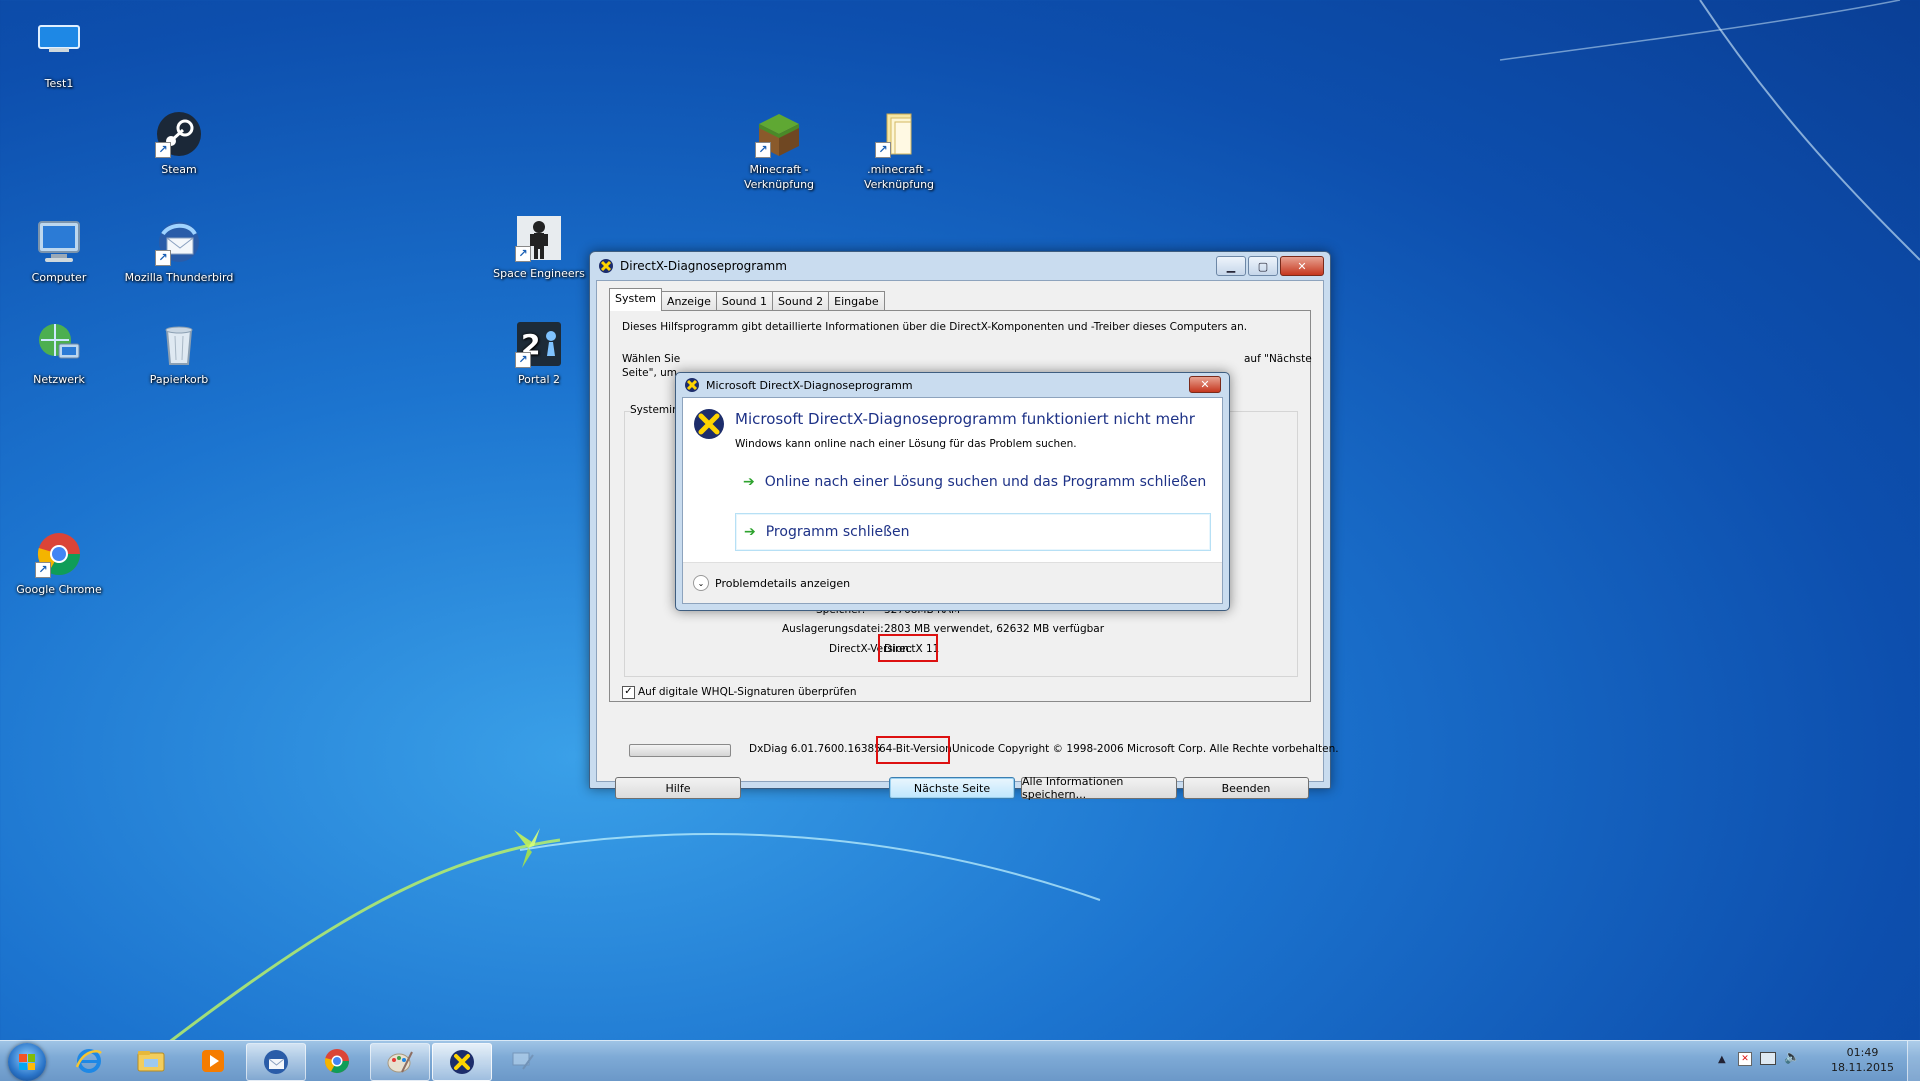 The image size is (1920, 1081). What do you see at coordinates (179, 242) in the screenshot?
I see `thunderbird-icon: ↗` at bounding box center [179, 242].